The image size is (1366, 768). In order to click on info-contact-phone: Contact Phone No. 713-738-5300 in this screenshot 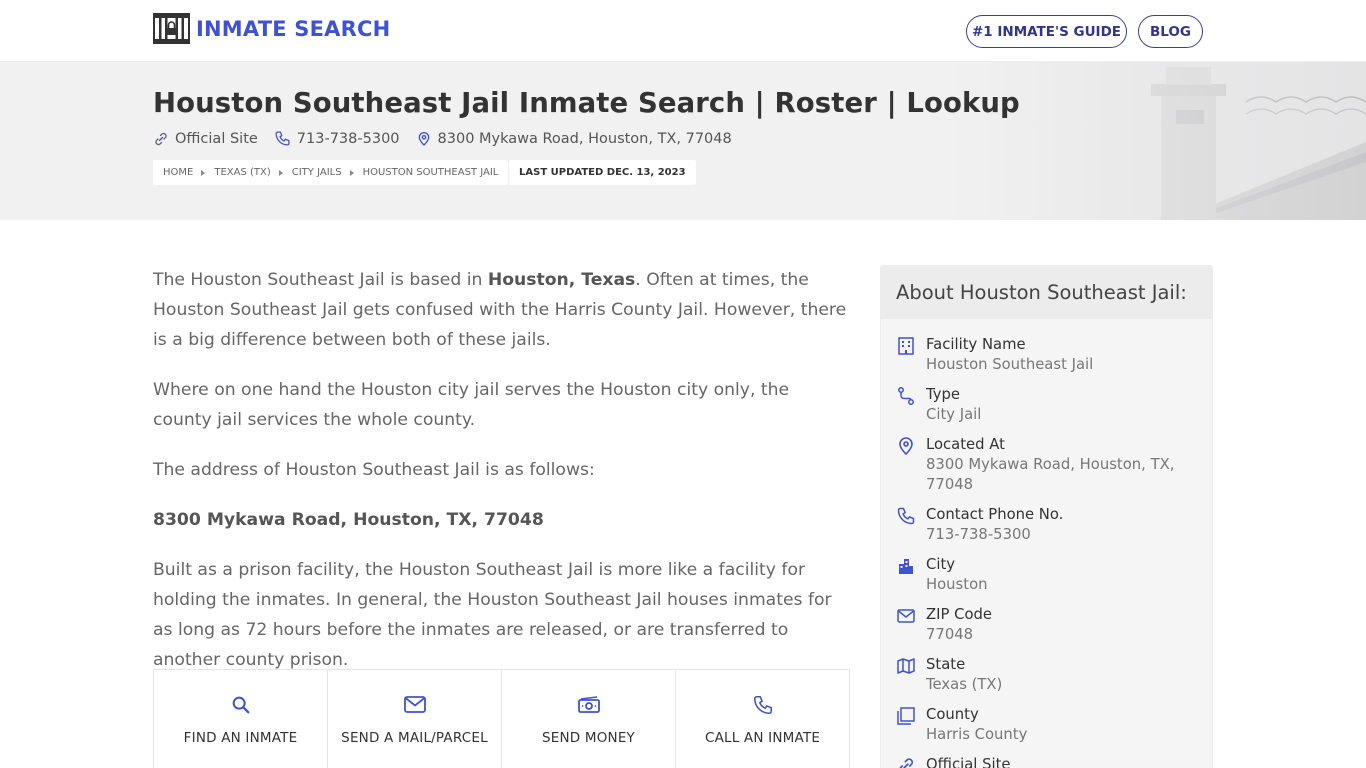, I will do `click(1046, 525)`.